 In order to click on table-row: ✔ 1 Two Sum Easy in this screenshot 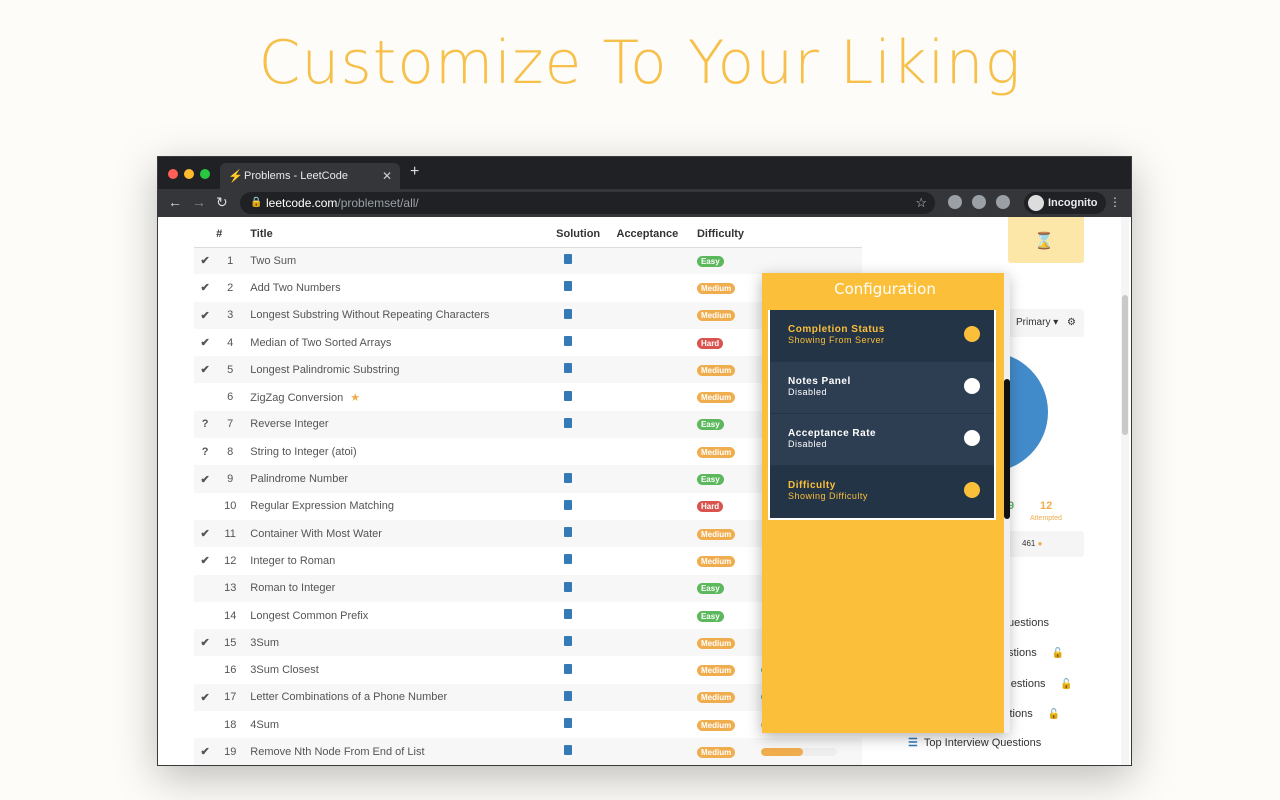, I will do `click(528, 261)`.